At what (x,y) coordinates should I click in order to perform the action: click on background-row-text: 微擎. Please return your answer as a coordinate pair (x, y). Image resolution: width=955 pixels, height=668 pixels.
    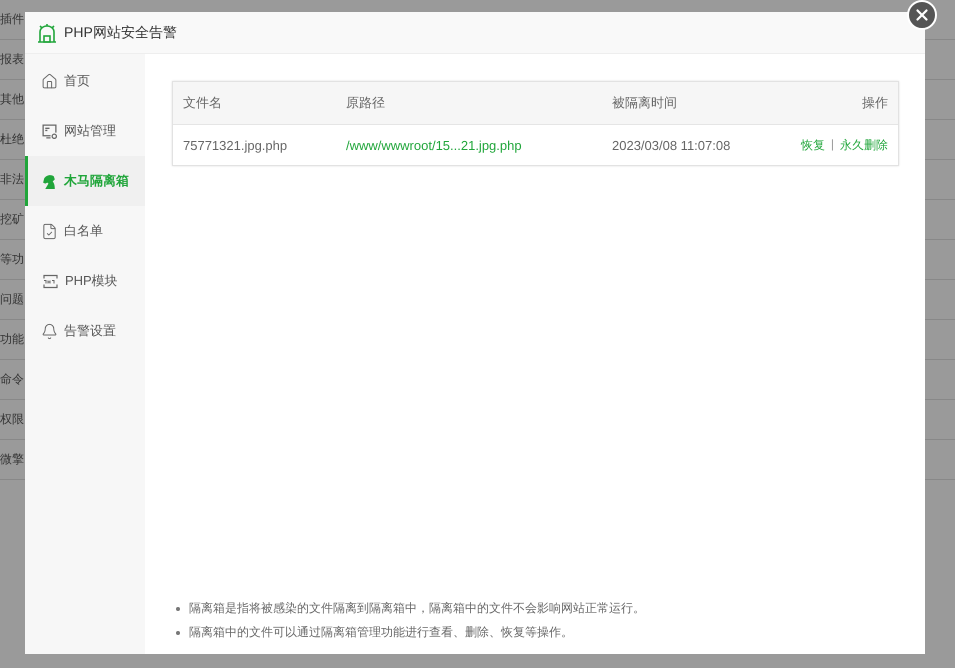
    Looking at the image, I should click on (12, 459).